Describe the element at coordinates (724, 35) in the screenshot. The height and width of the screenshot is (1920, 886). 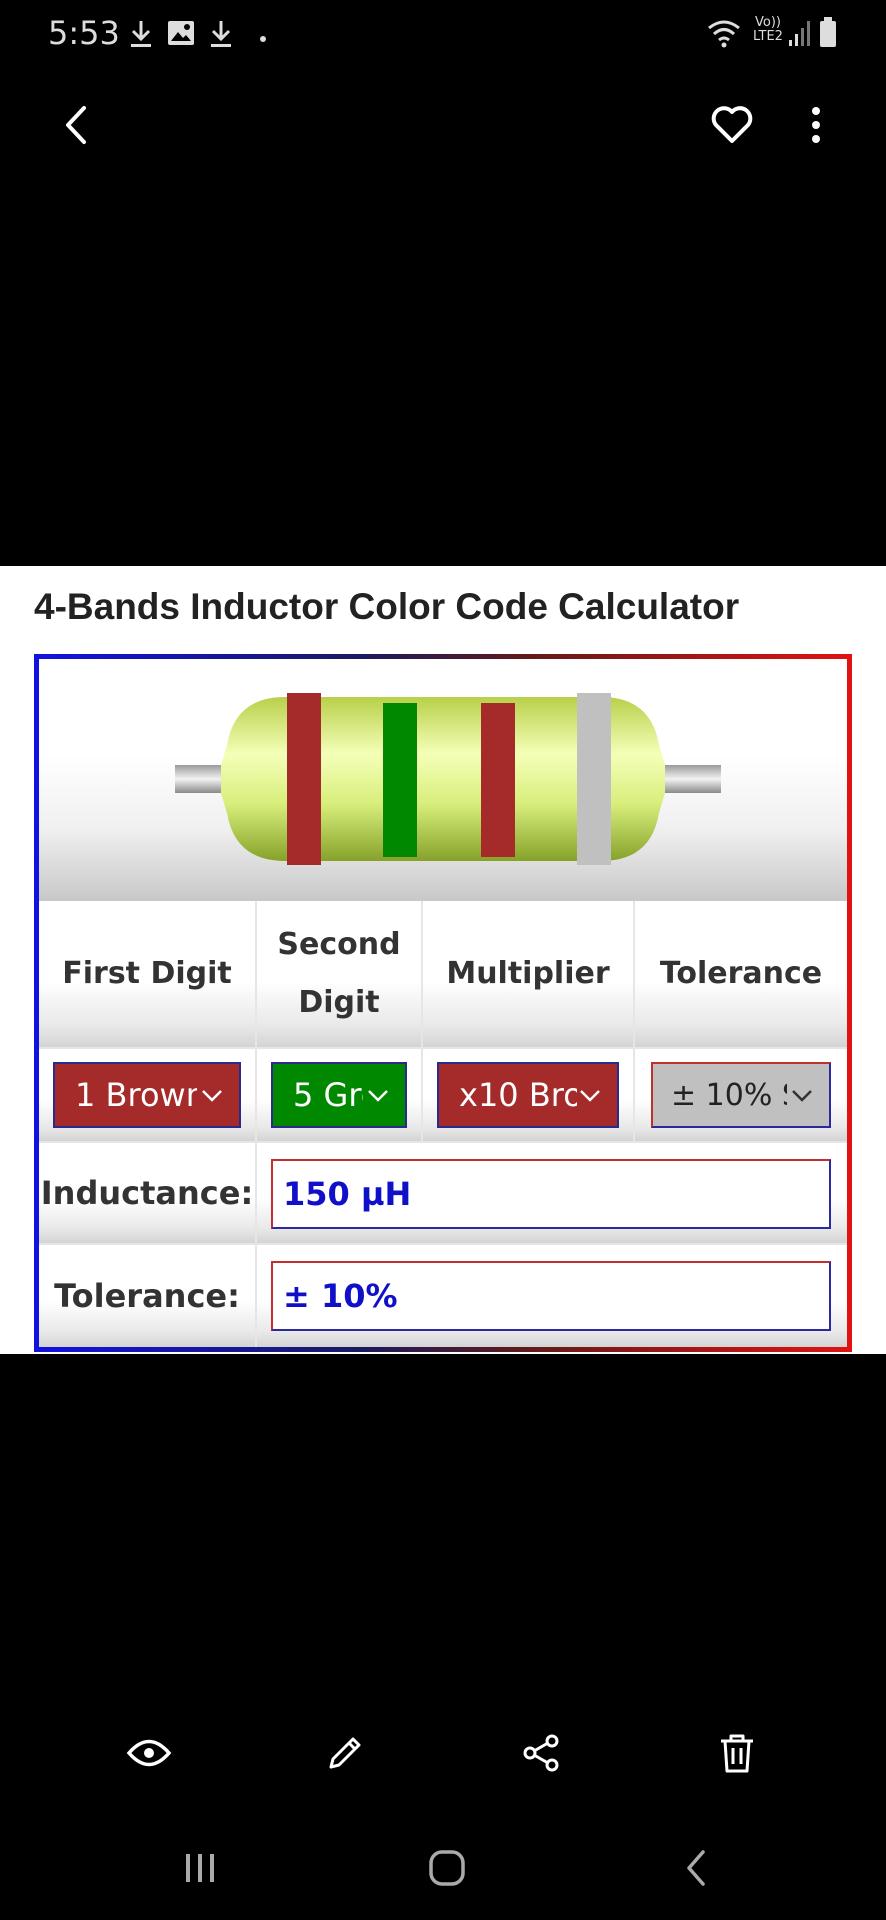
I see `wifi-icon` at that location.